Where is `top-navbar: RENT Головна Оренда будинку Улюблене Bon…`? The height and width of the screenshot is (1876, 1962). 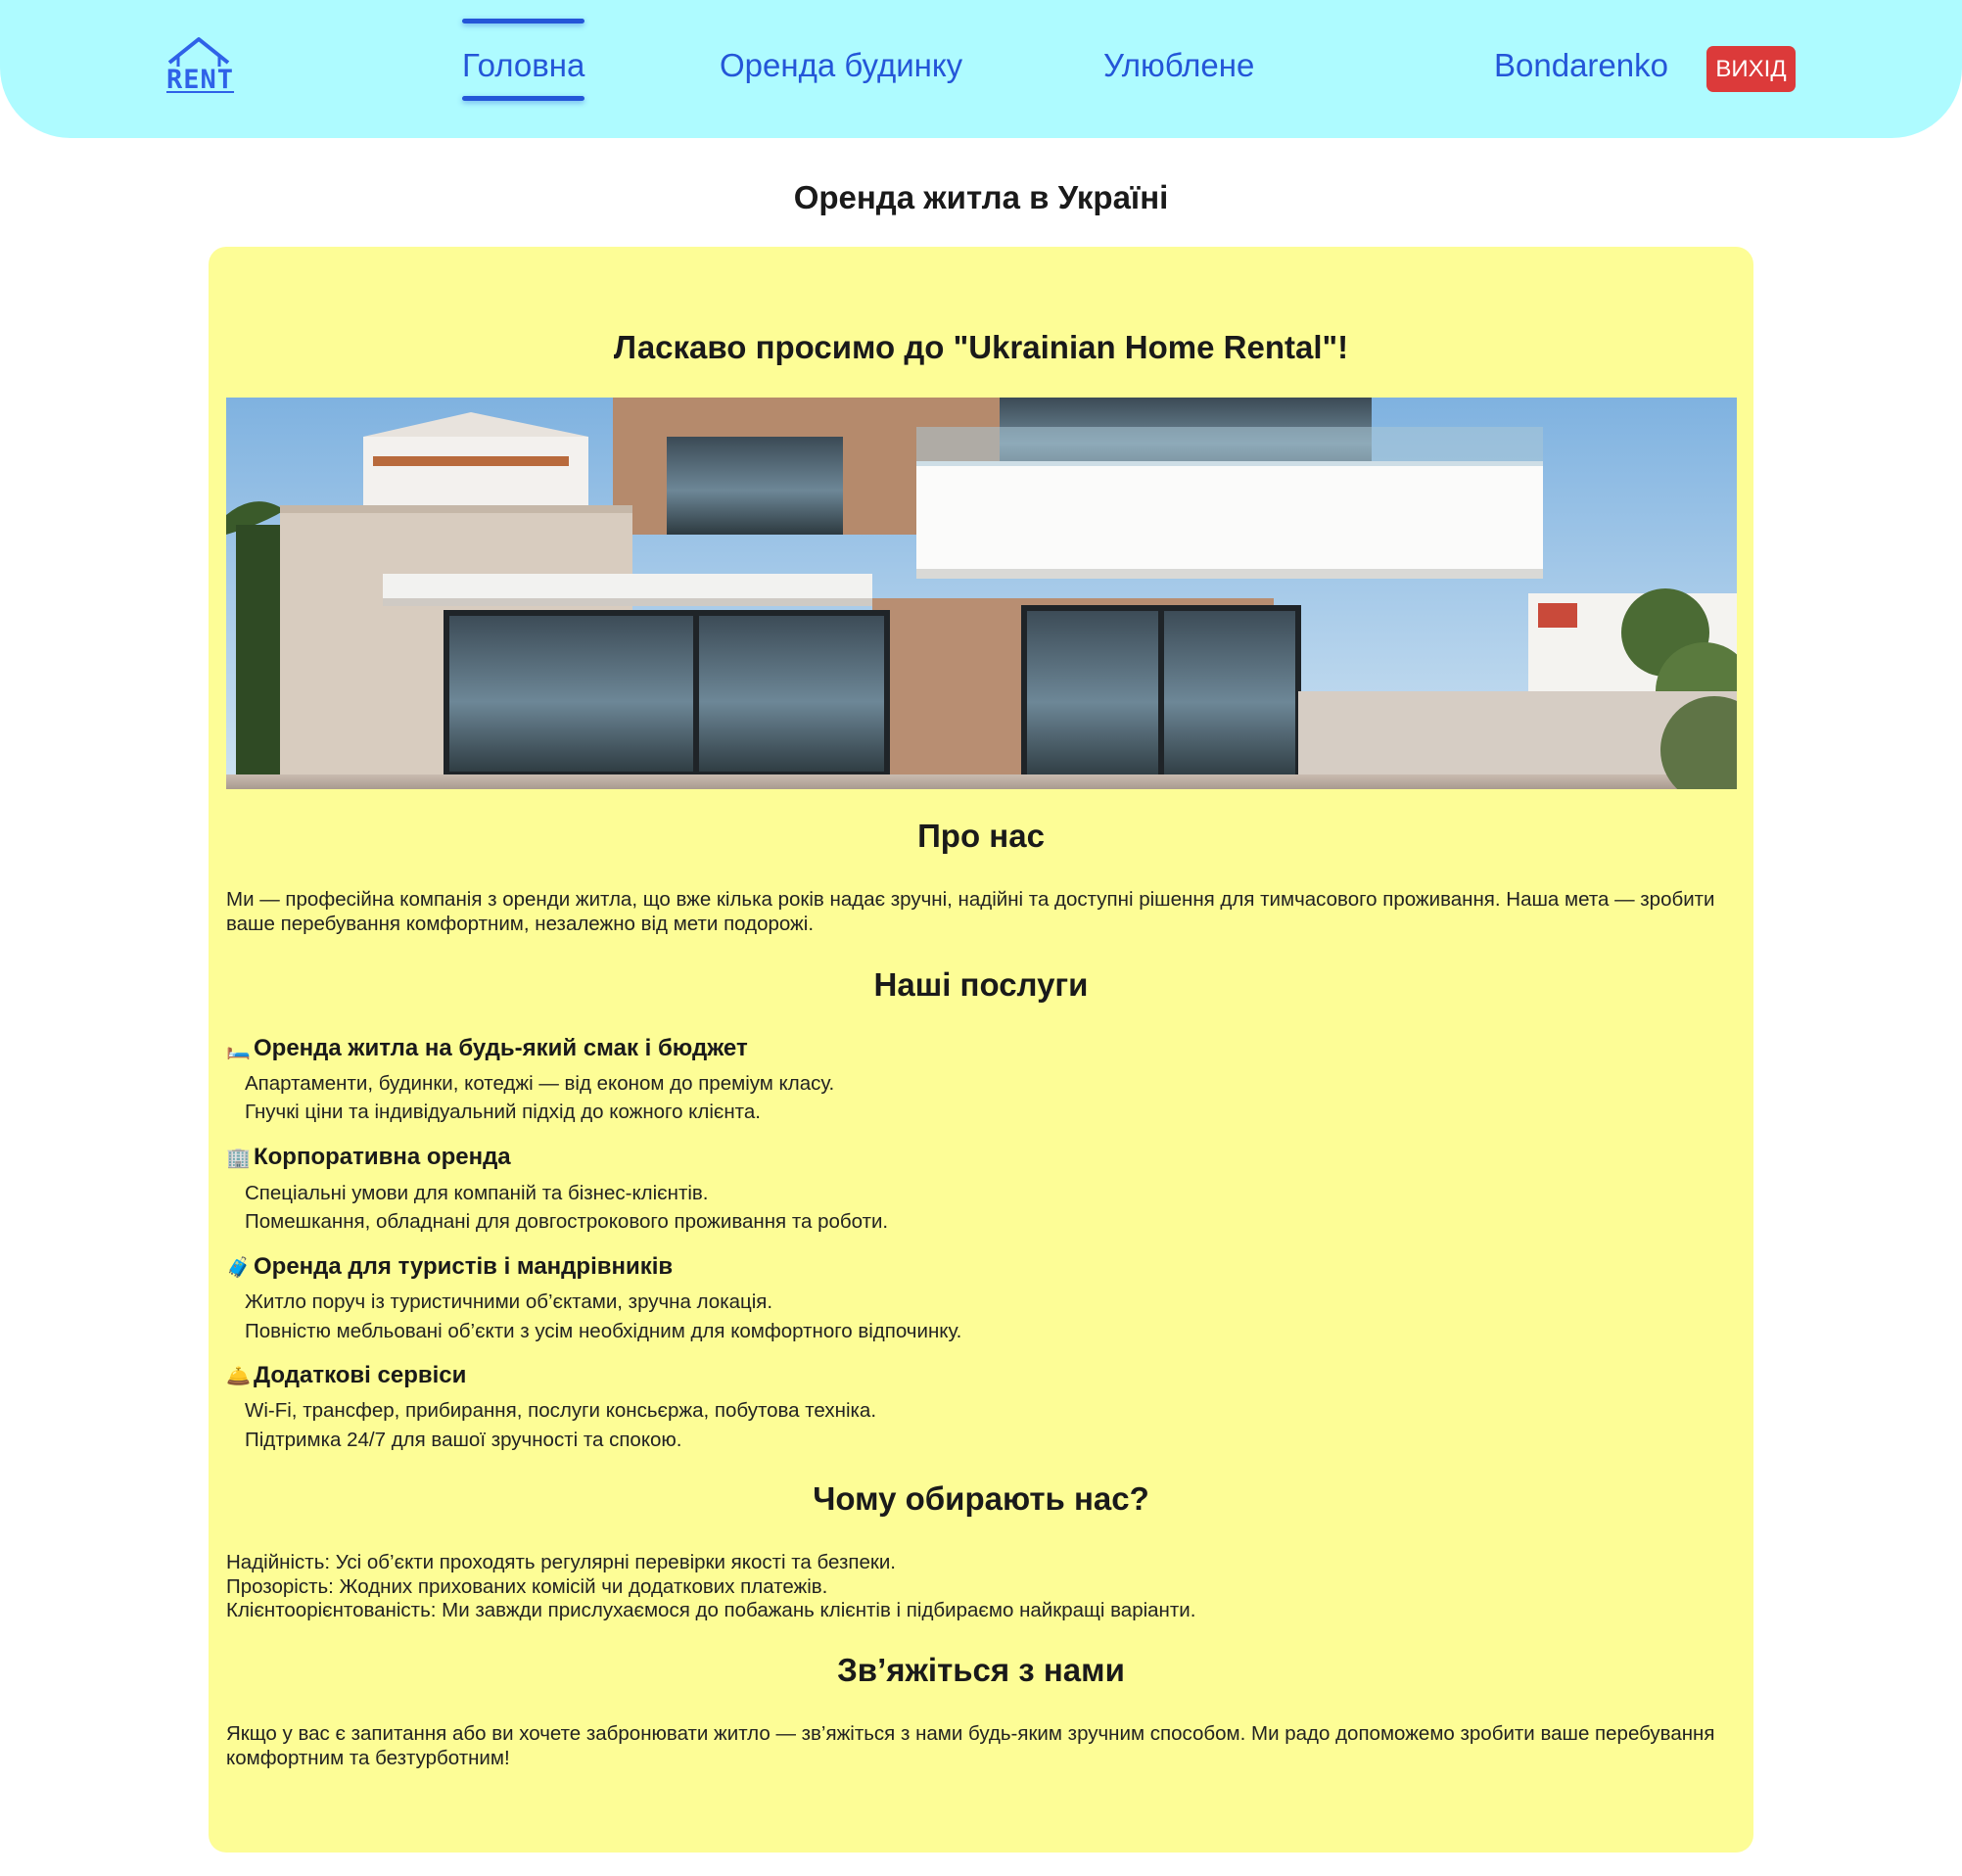
top-navbar: RENT Головна Оренда будинку Улюблене Bon… is located at coordinates (981, 69).